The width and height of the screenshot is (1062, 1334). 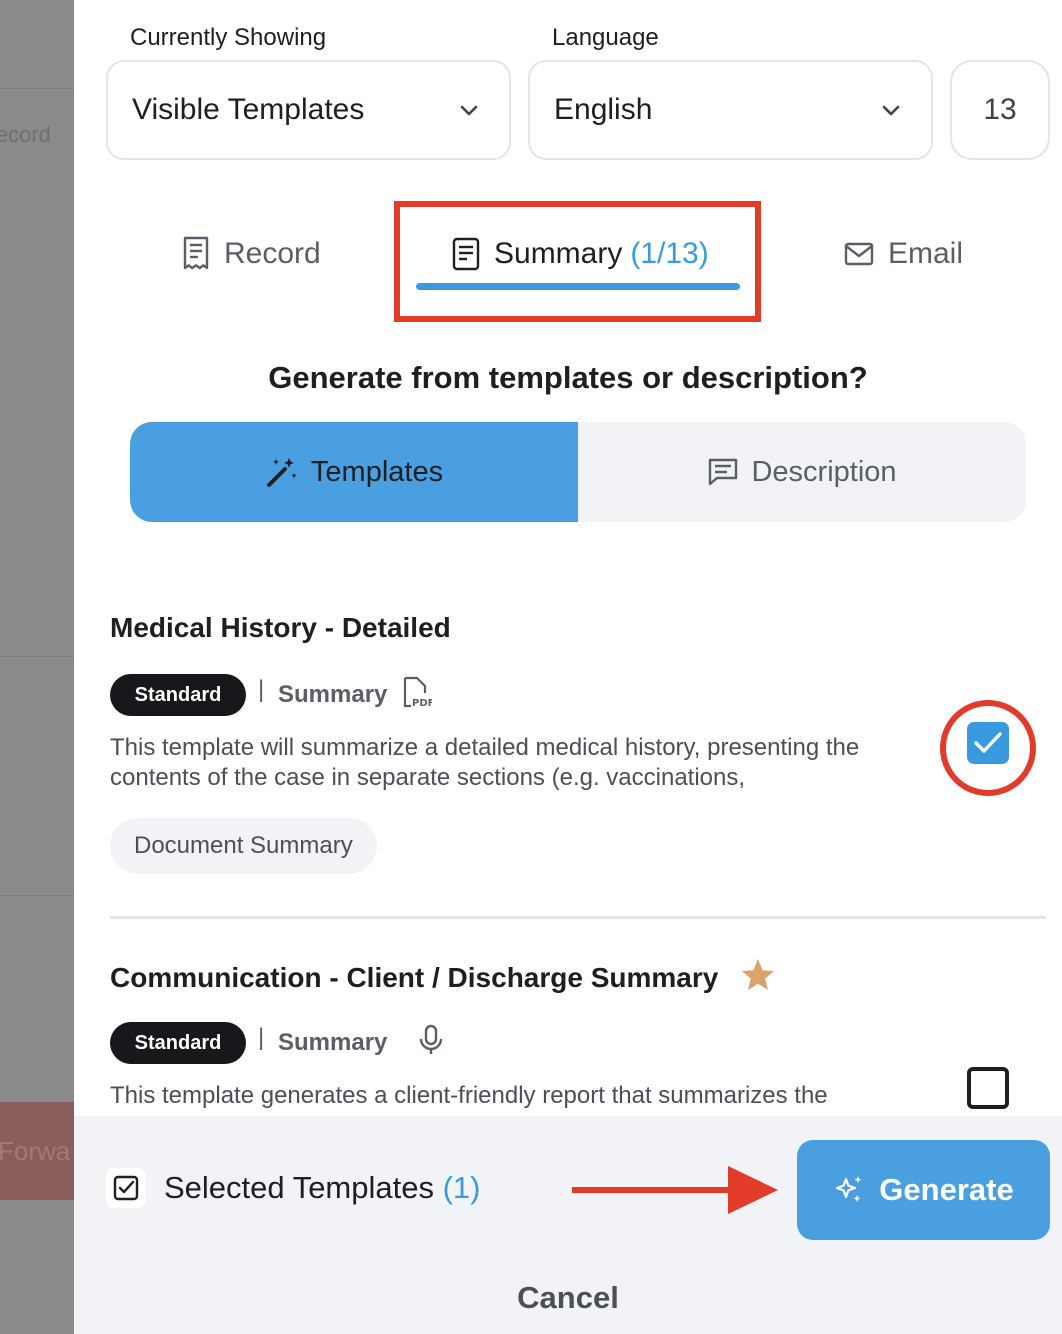 What do you see at coordinates (196, 253) in the screenshot?
I see `receipt-icon` at bounding box center [196, 253].